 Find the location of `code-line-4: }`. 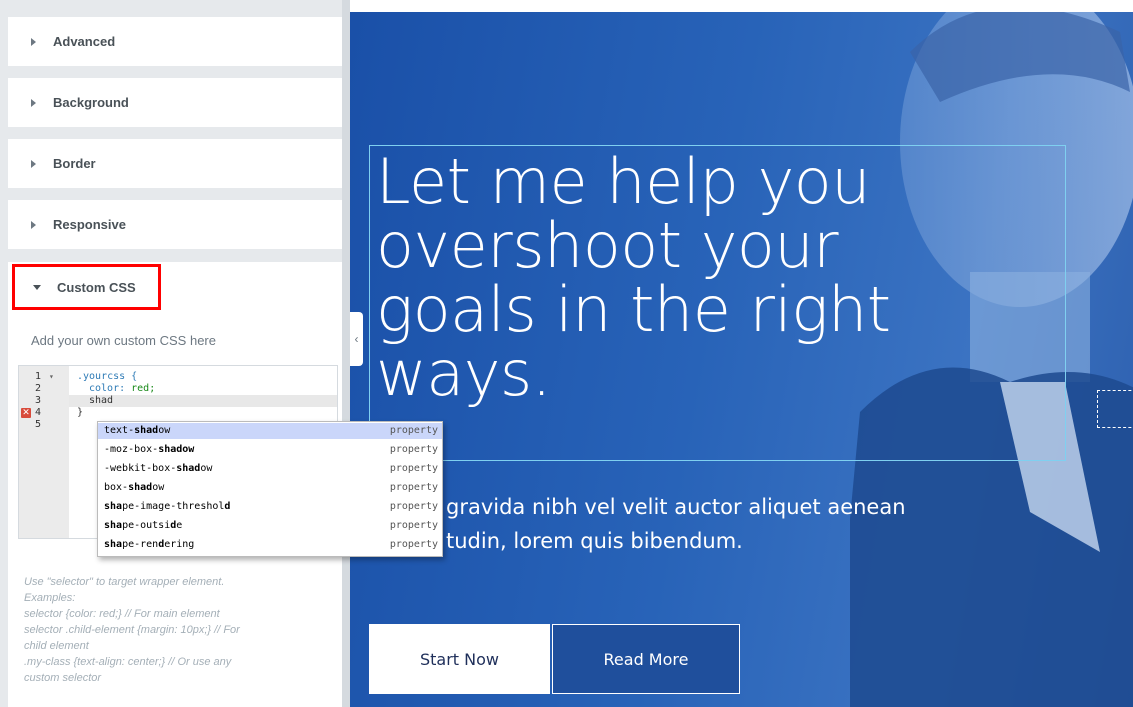

code-line-4: } is located at coordinates (80, 412).